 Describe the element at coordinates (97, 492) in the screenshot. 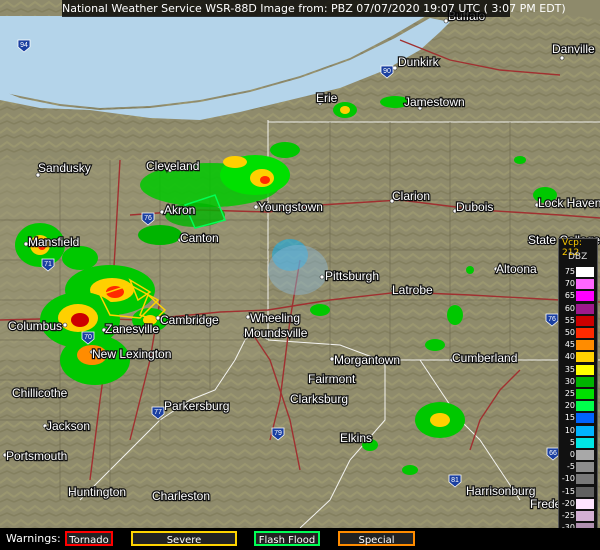

I see `city-label: Huntington` at that location.